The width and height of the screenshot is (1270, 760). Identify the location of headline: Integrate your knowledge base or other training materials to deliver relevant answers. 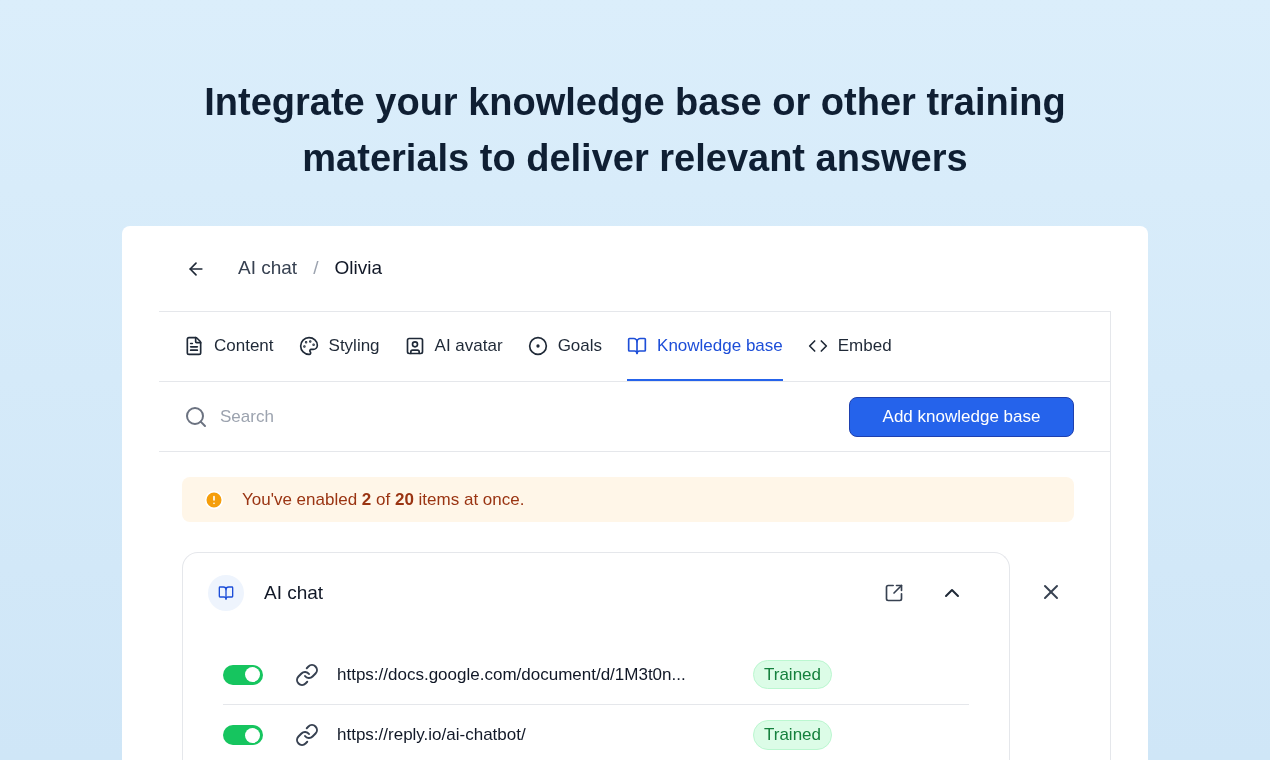
(635, 130).